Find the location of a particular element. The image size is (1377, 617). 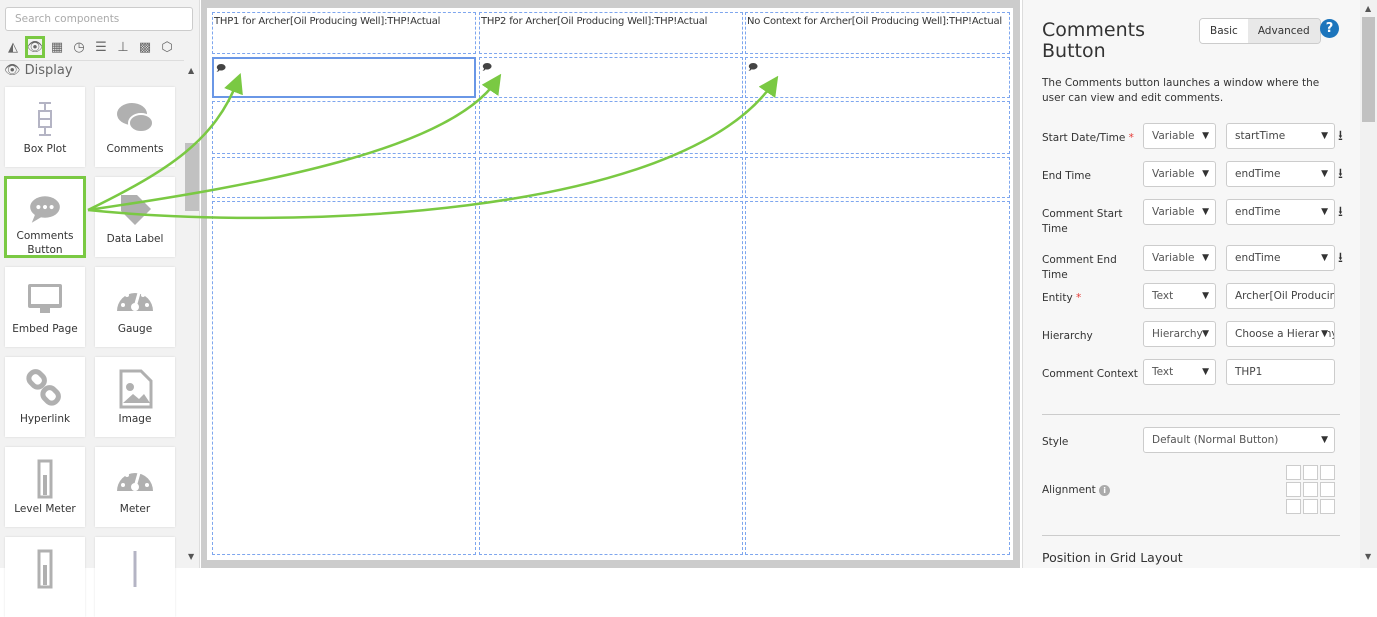

tile-data-label: Data Label is located at coordinates (135, 217).